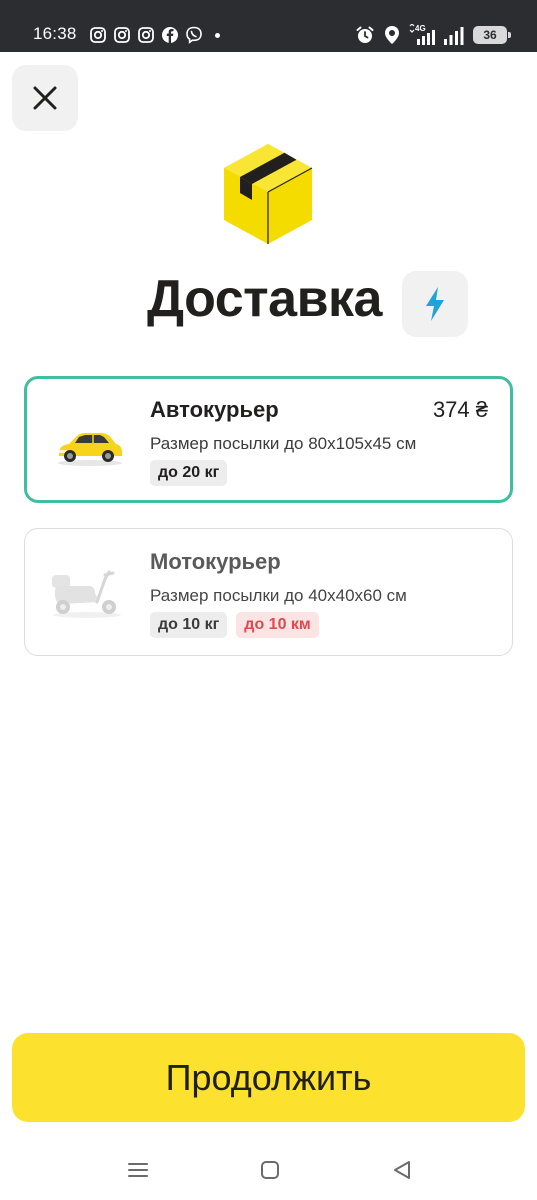 Image resolution: width=537 pixels, height=1200 pixels. Describe the element at coordinates (420, 28) in the screenshot. I see `svg-text: 4G` at that location.